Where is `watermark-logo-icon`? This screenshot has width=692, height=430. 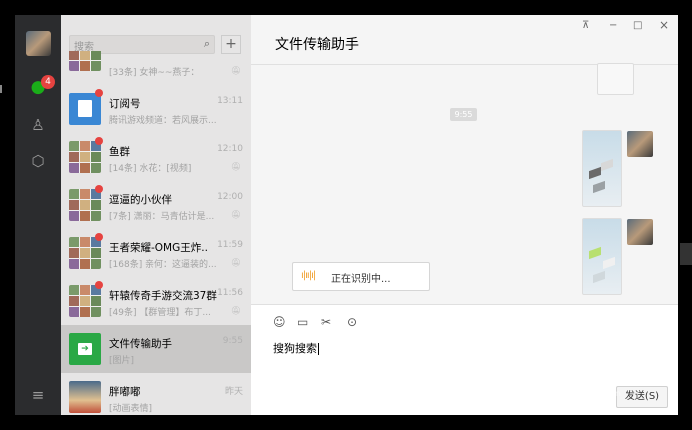 watermark-logo-icon is located at coordinates (529, 357).